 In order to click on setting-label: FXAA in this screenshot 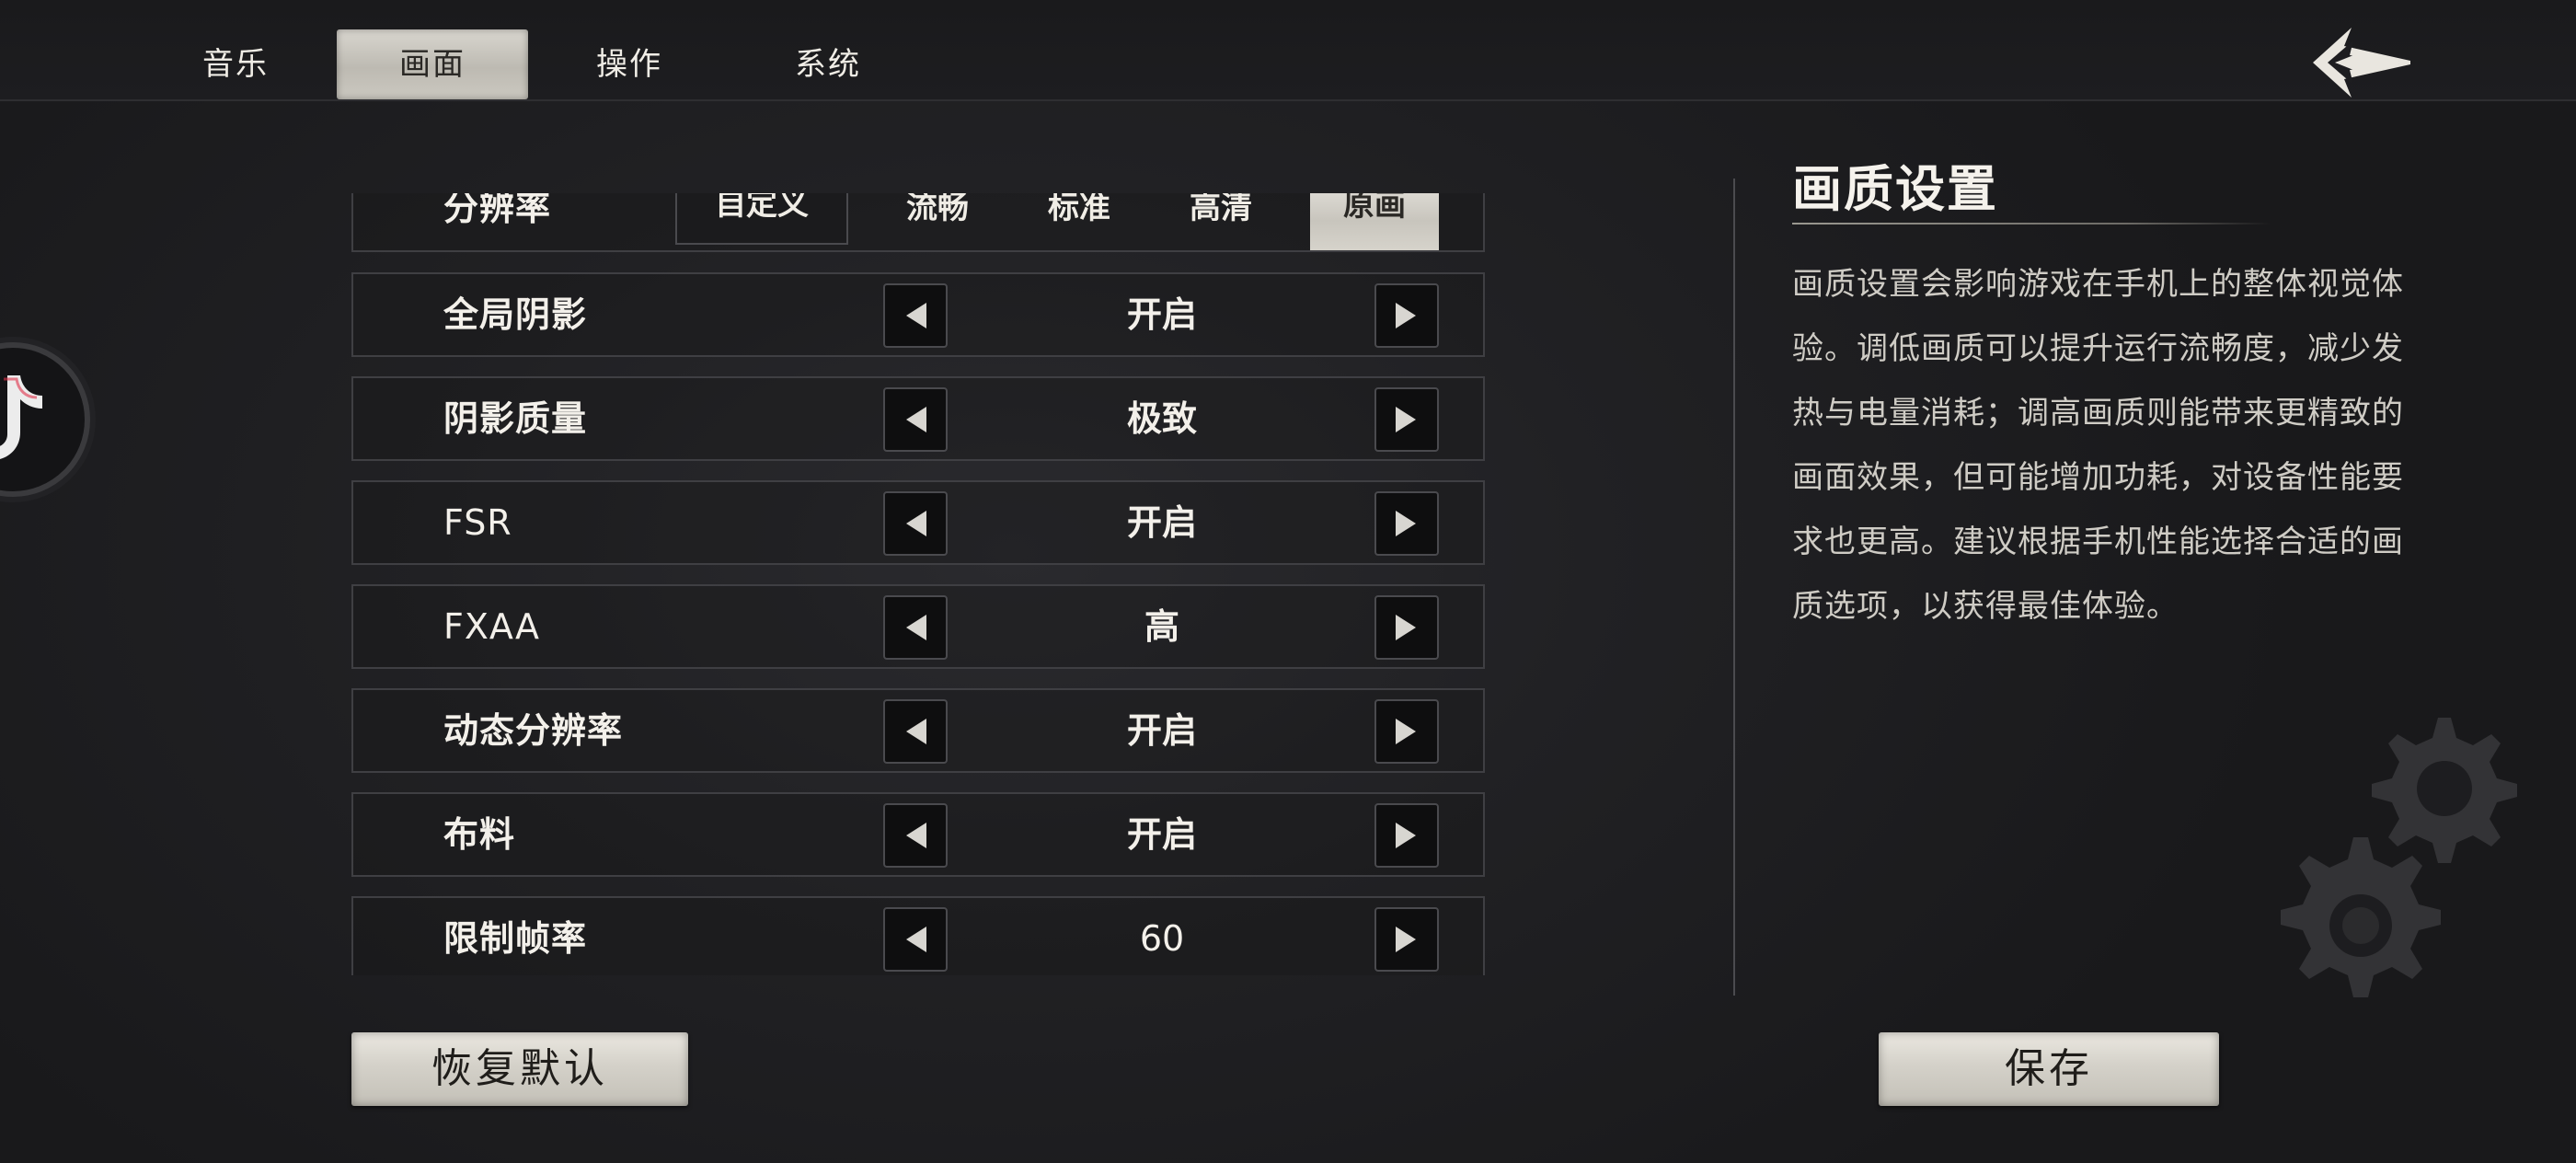, I will do `click(492, 627)`.